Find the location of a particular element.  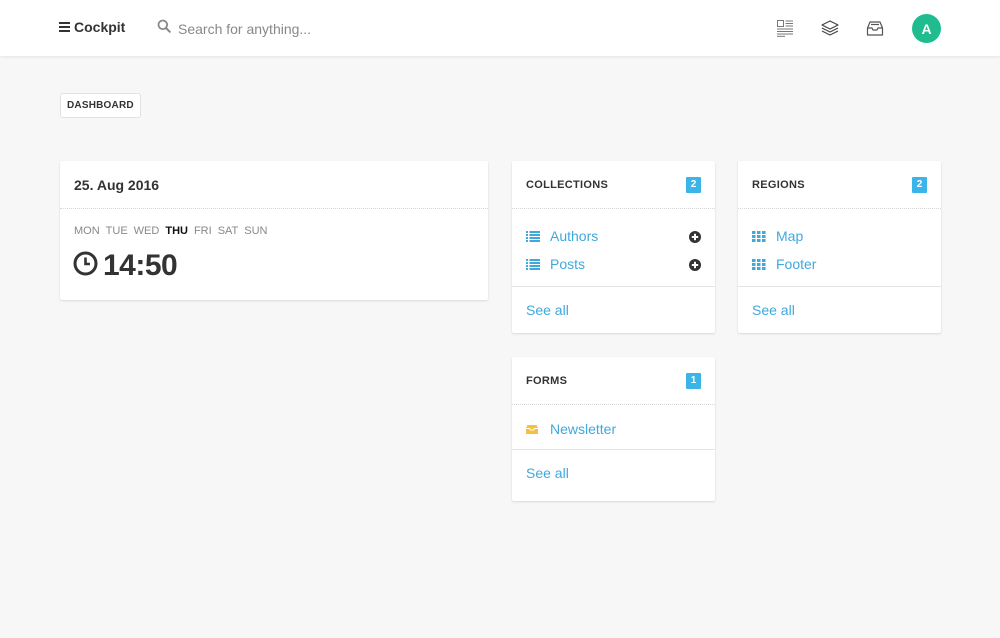

collections-header: COLLECTIONS 2 is located at coordinates (613, 185).